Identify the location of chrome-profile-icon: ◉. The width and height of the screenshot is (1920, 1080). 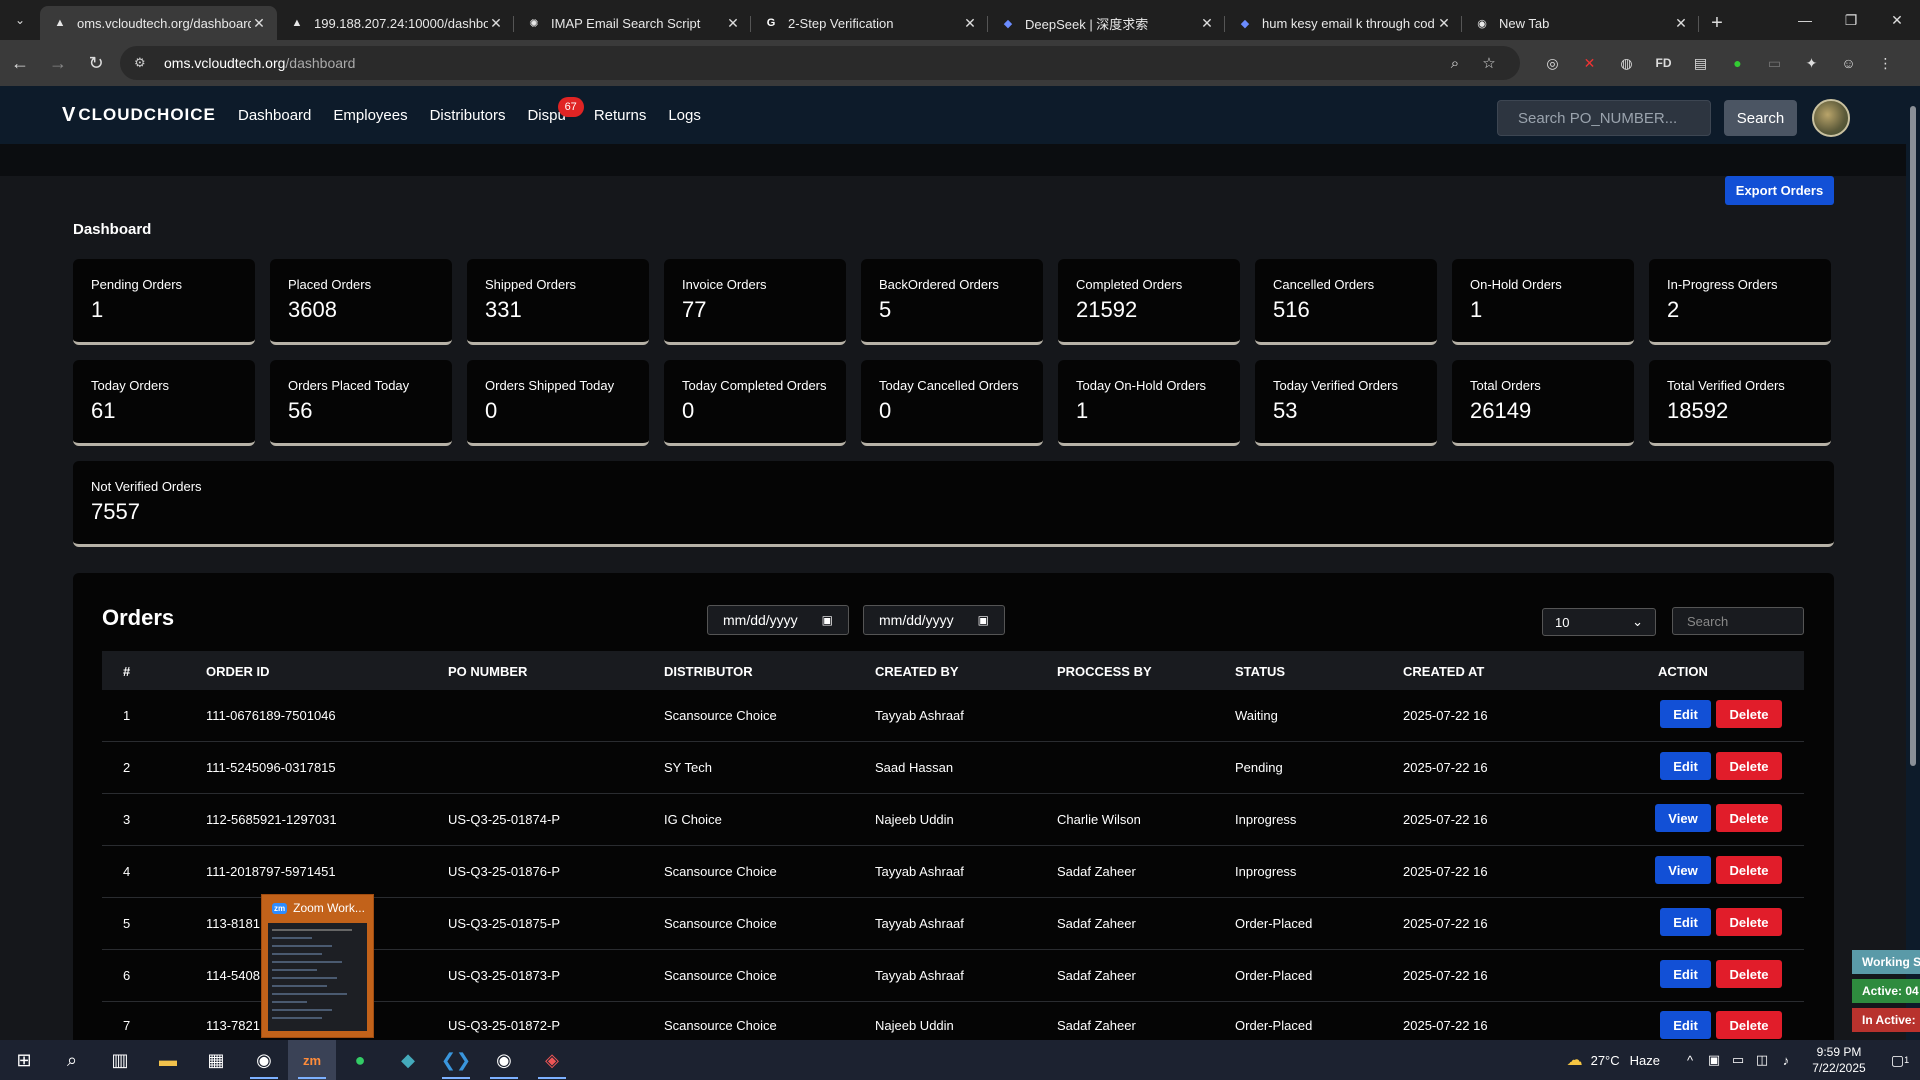
(504, 1060).